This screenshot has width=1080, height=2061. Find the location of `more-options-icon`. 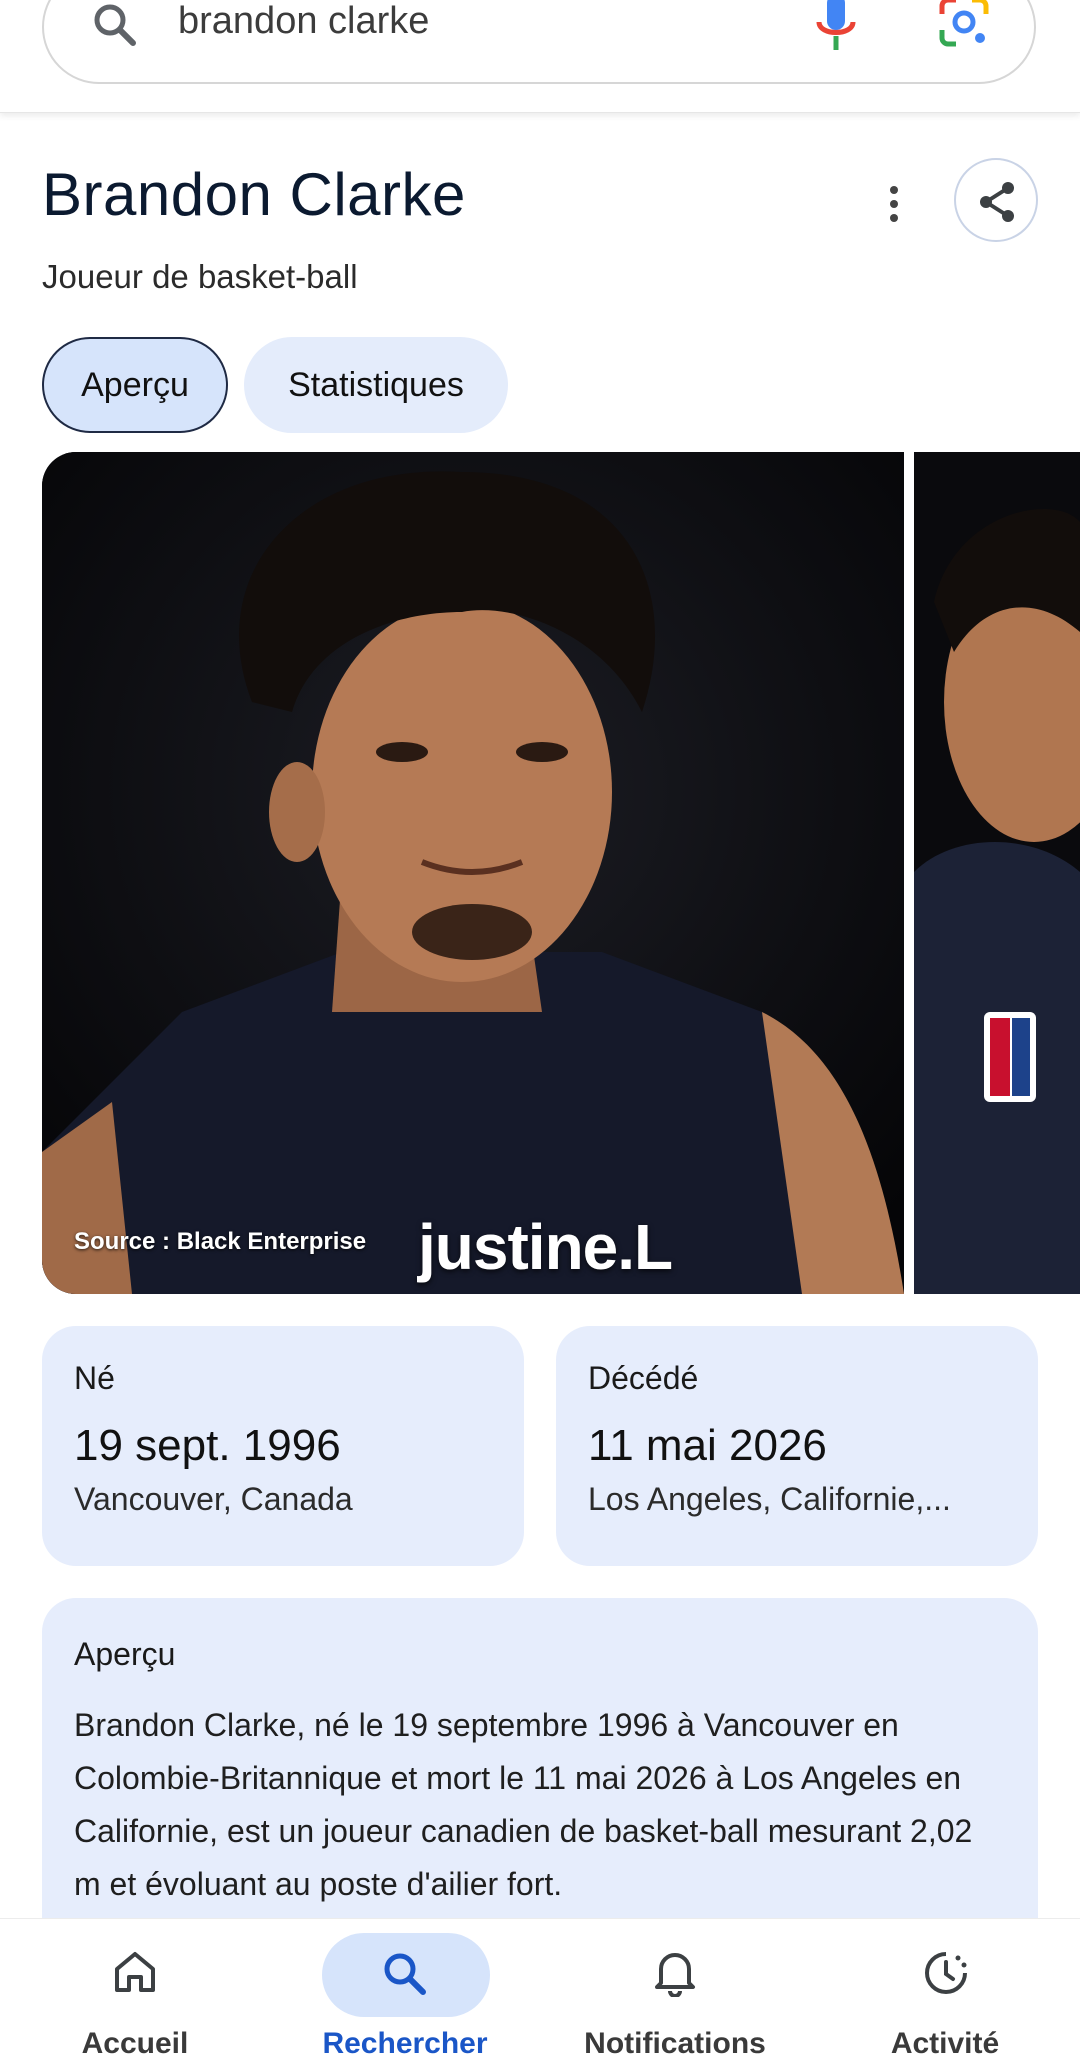

more-options-icon is located at coordinates (894, 204).